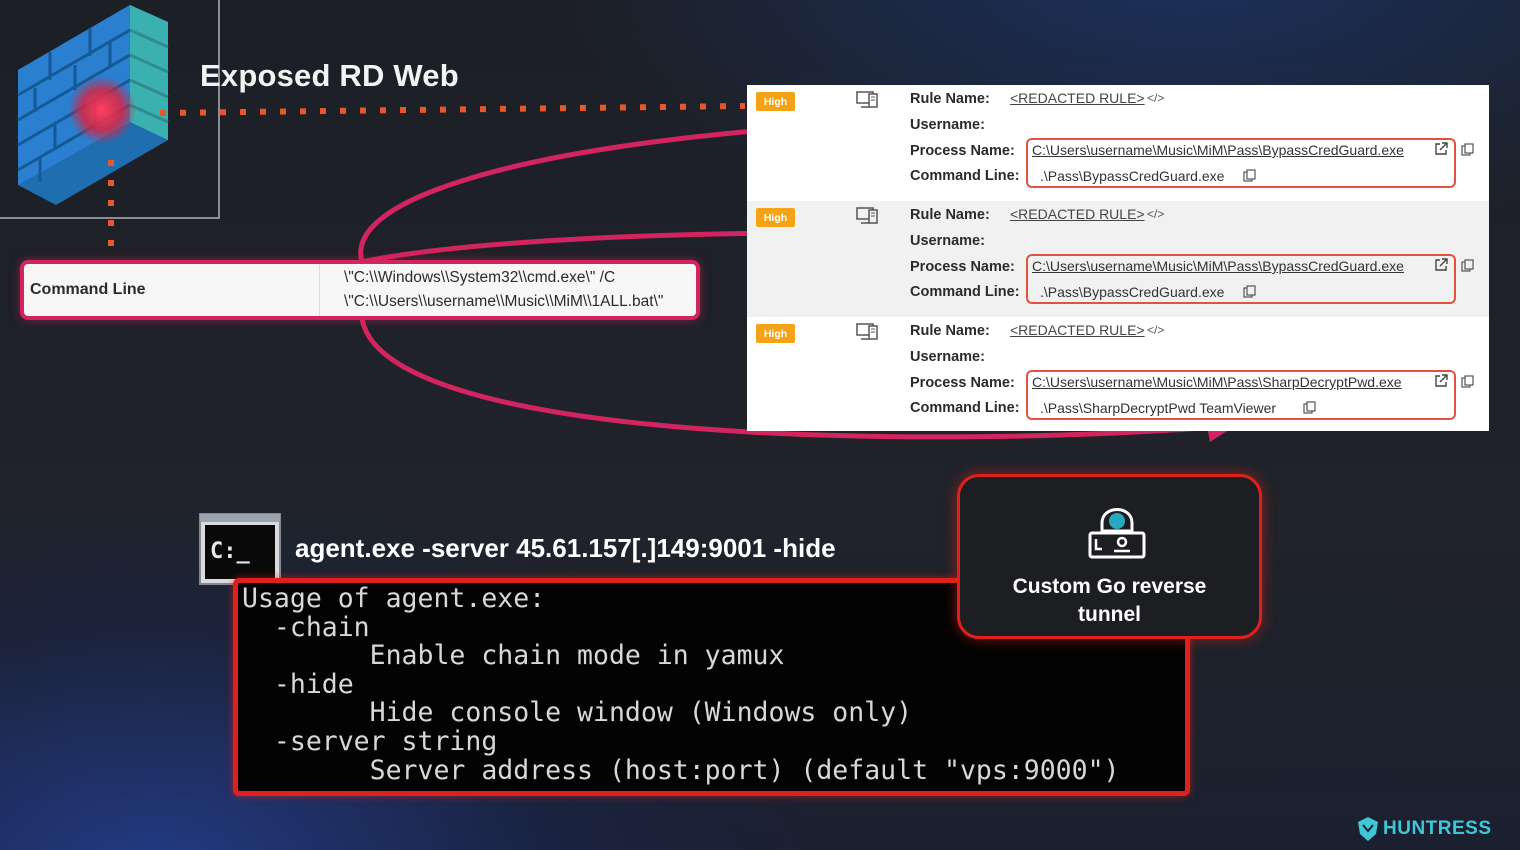 The height and width of the screenshot is (850, 1520). Describe the element at coordinates (93, 105) in the screenshot. I see `firewall-icon` at that location.